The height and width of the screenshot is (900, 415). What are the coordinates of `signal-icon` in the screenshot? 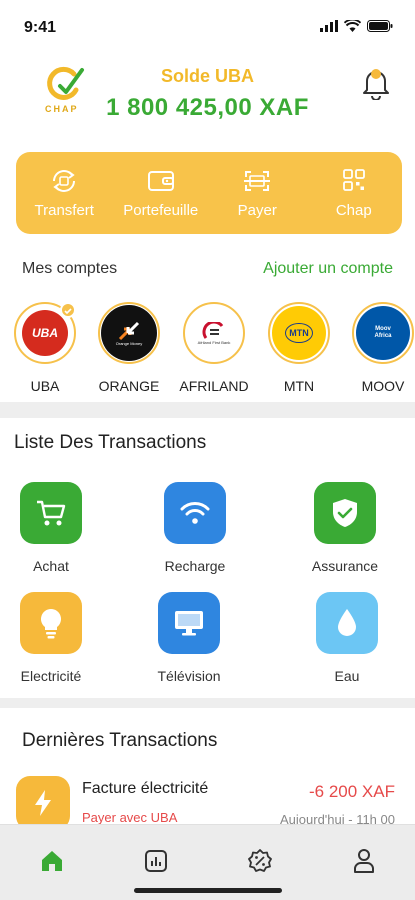 It's located at (329, 26).